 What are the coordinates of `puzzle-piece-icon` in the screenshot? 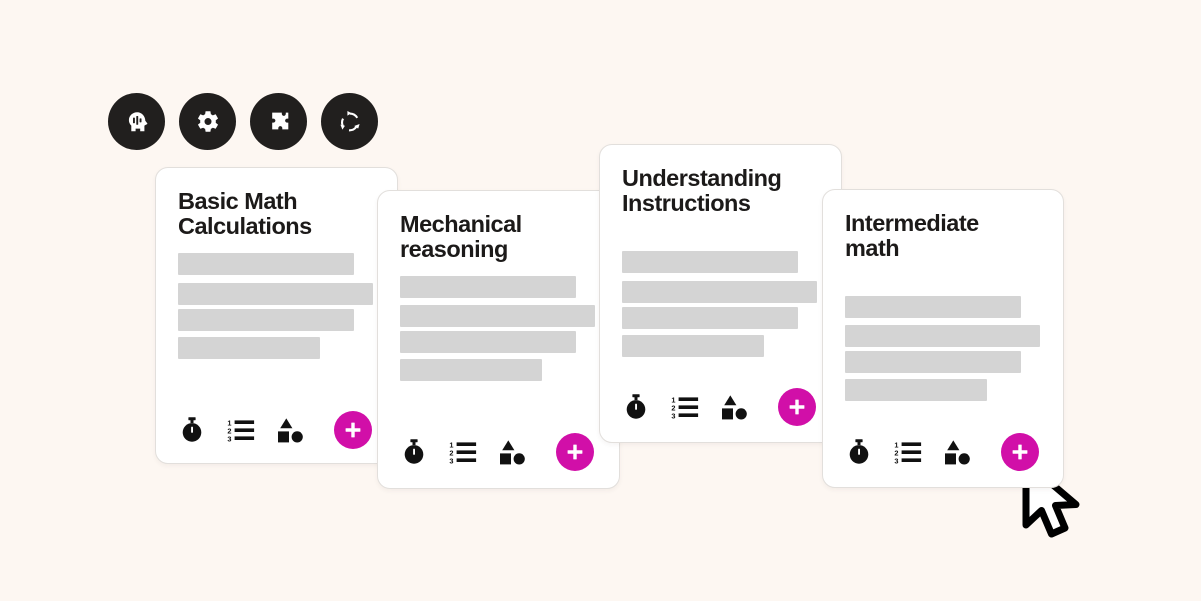 It's located at (279, 122).